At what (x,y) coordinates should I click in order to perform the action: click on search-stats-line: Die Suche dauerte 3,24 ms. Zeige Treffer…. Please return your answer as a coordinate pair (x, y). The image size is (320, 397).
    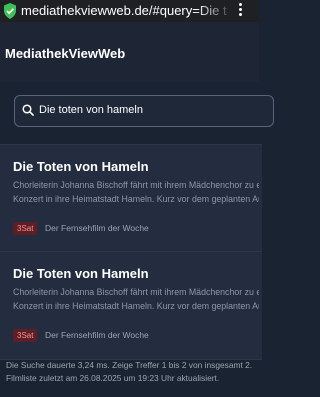
    Looking at the image, I should click on (129, 365).